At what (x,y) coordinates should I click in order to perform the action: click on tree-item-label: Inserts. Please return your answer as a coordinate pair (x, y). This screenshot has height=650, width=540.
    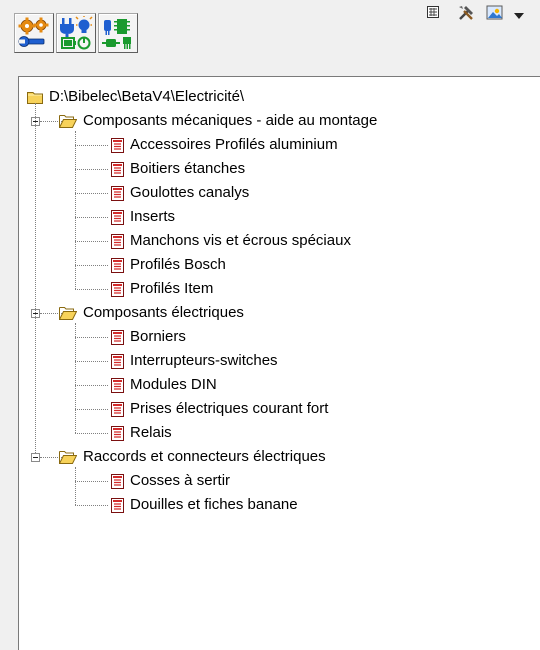
    Looking at the image, I should click on (153, 216).